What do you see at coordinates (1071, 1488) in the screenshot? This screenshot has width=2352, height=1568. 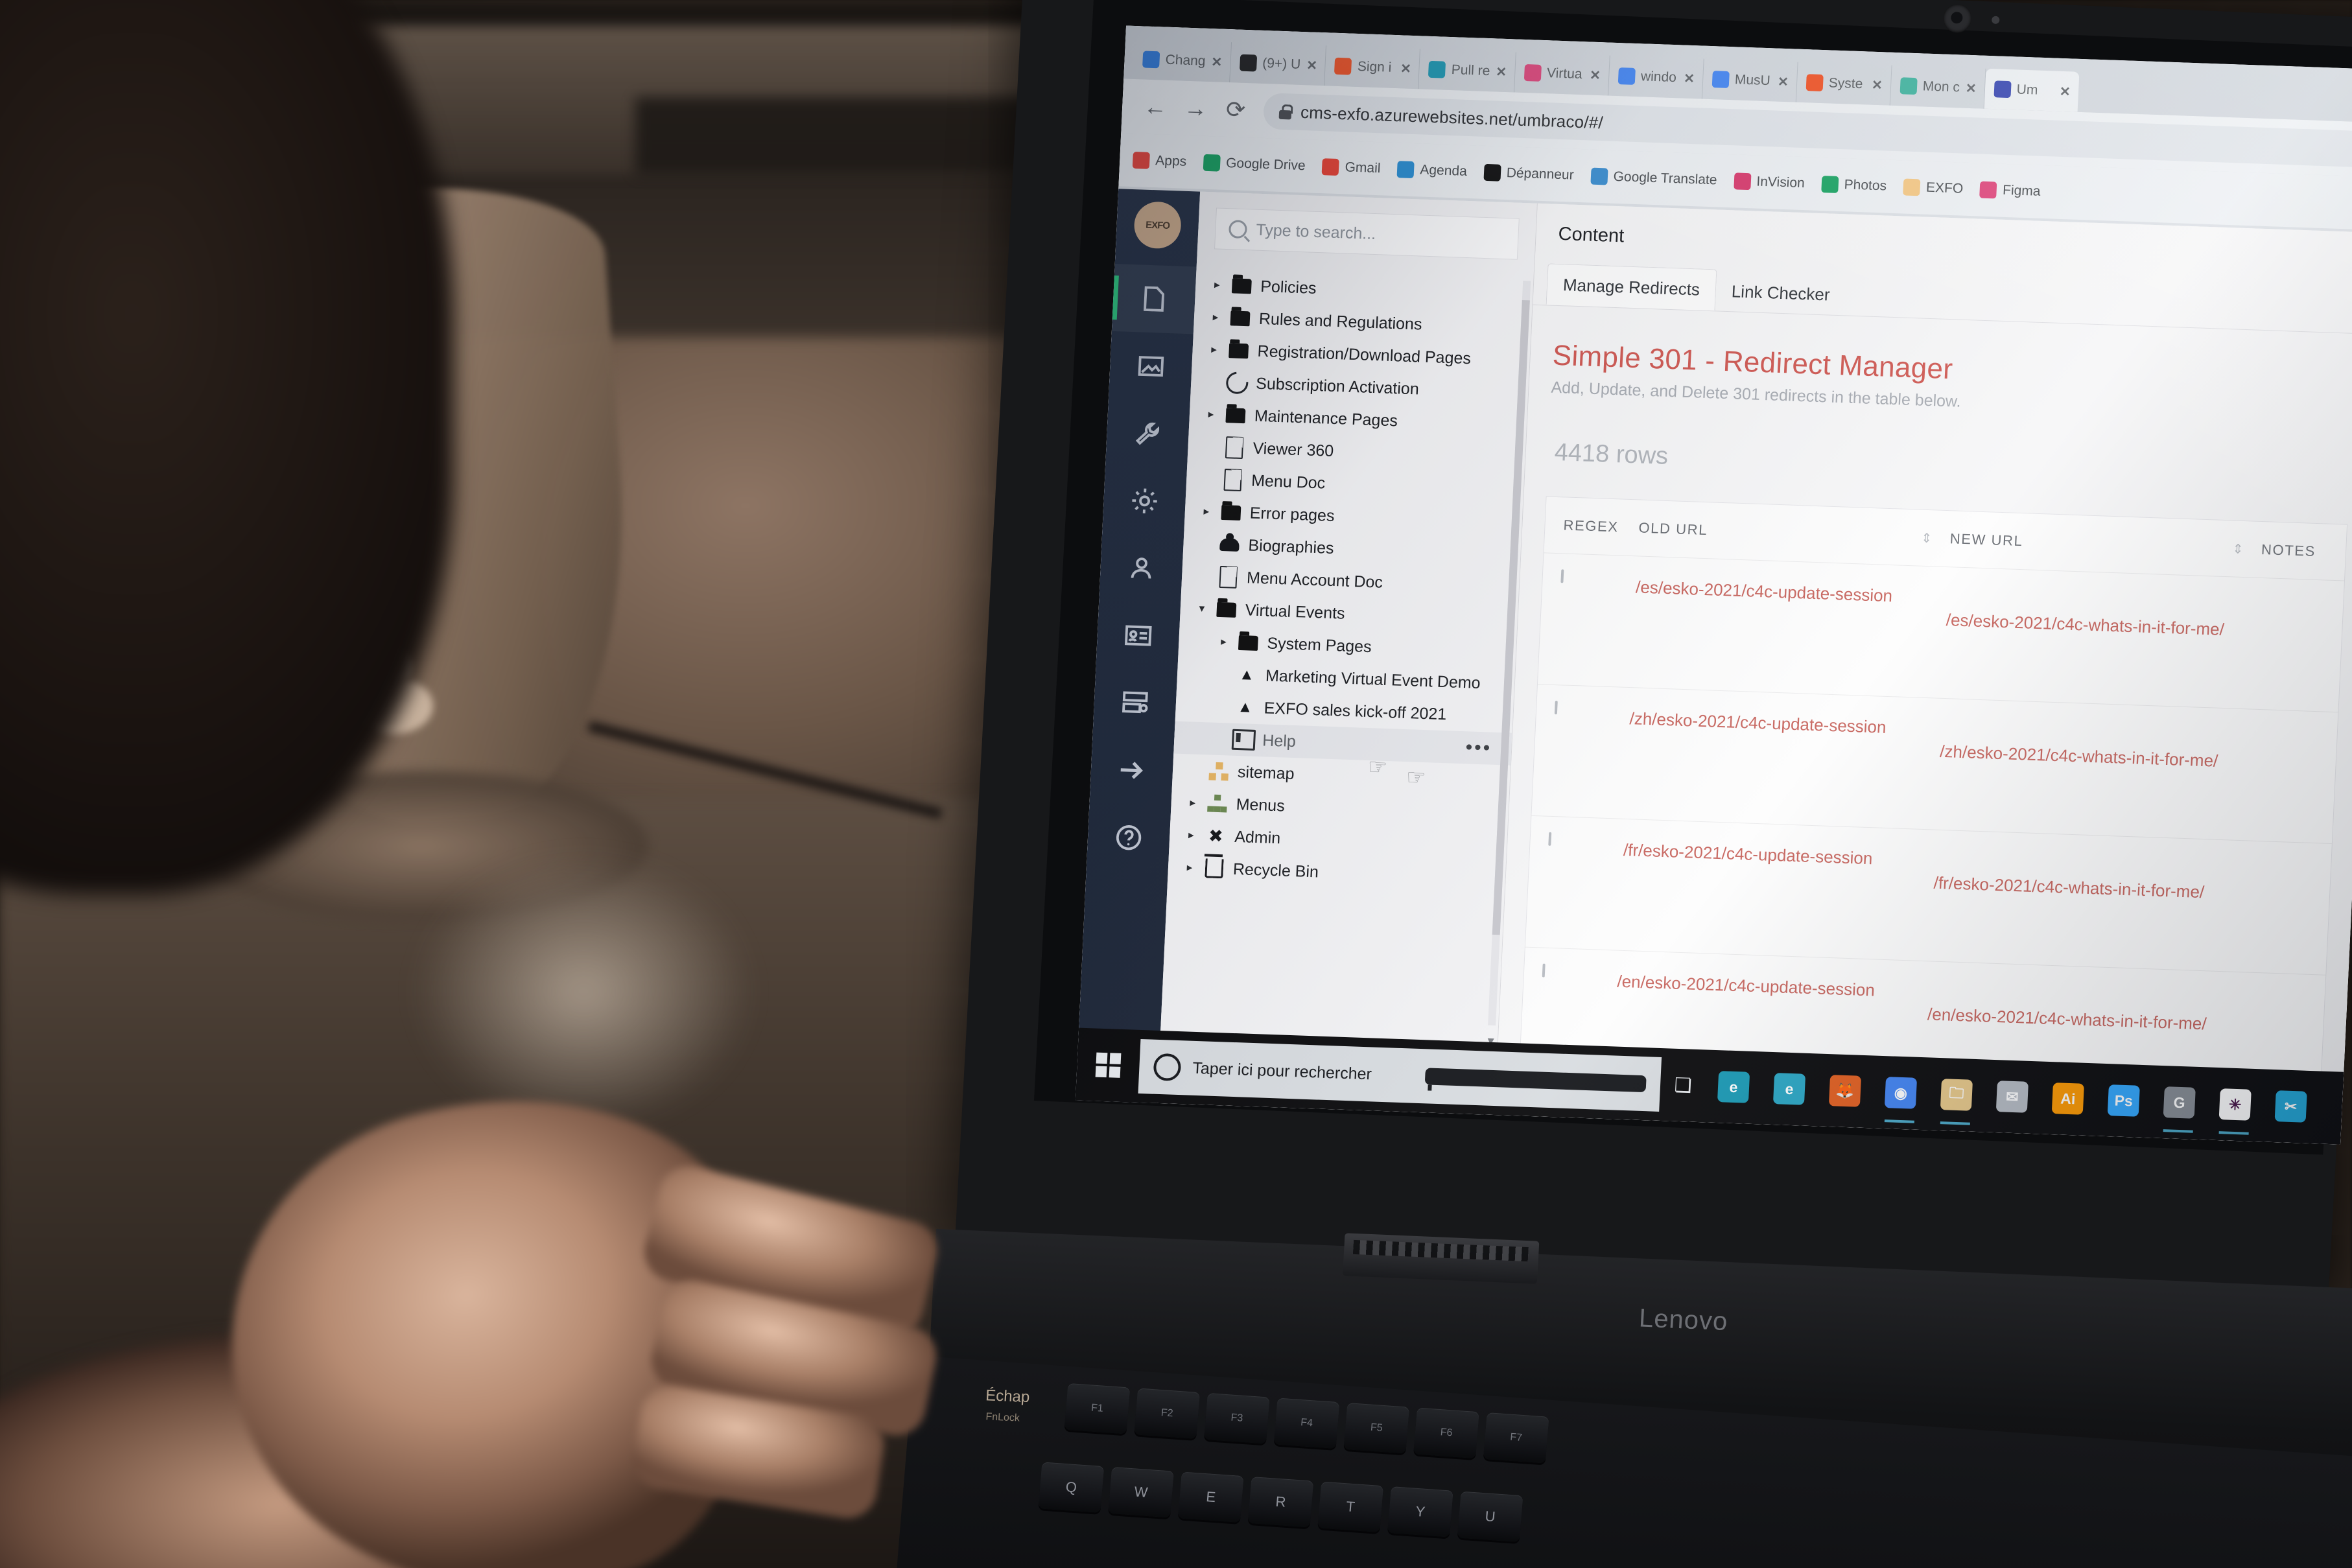 I see `key-q: Q` at bounding box center [1071, 1488].